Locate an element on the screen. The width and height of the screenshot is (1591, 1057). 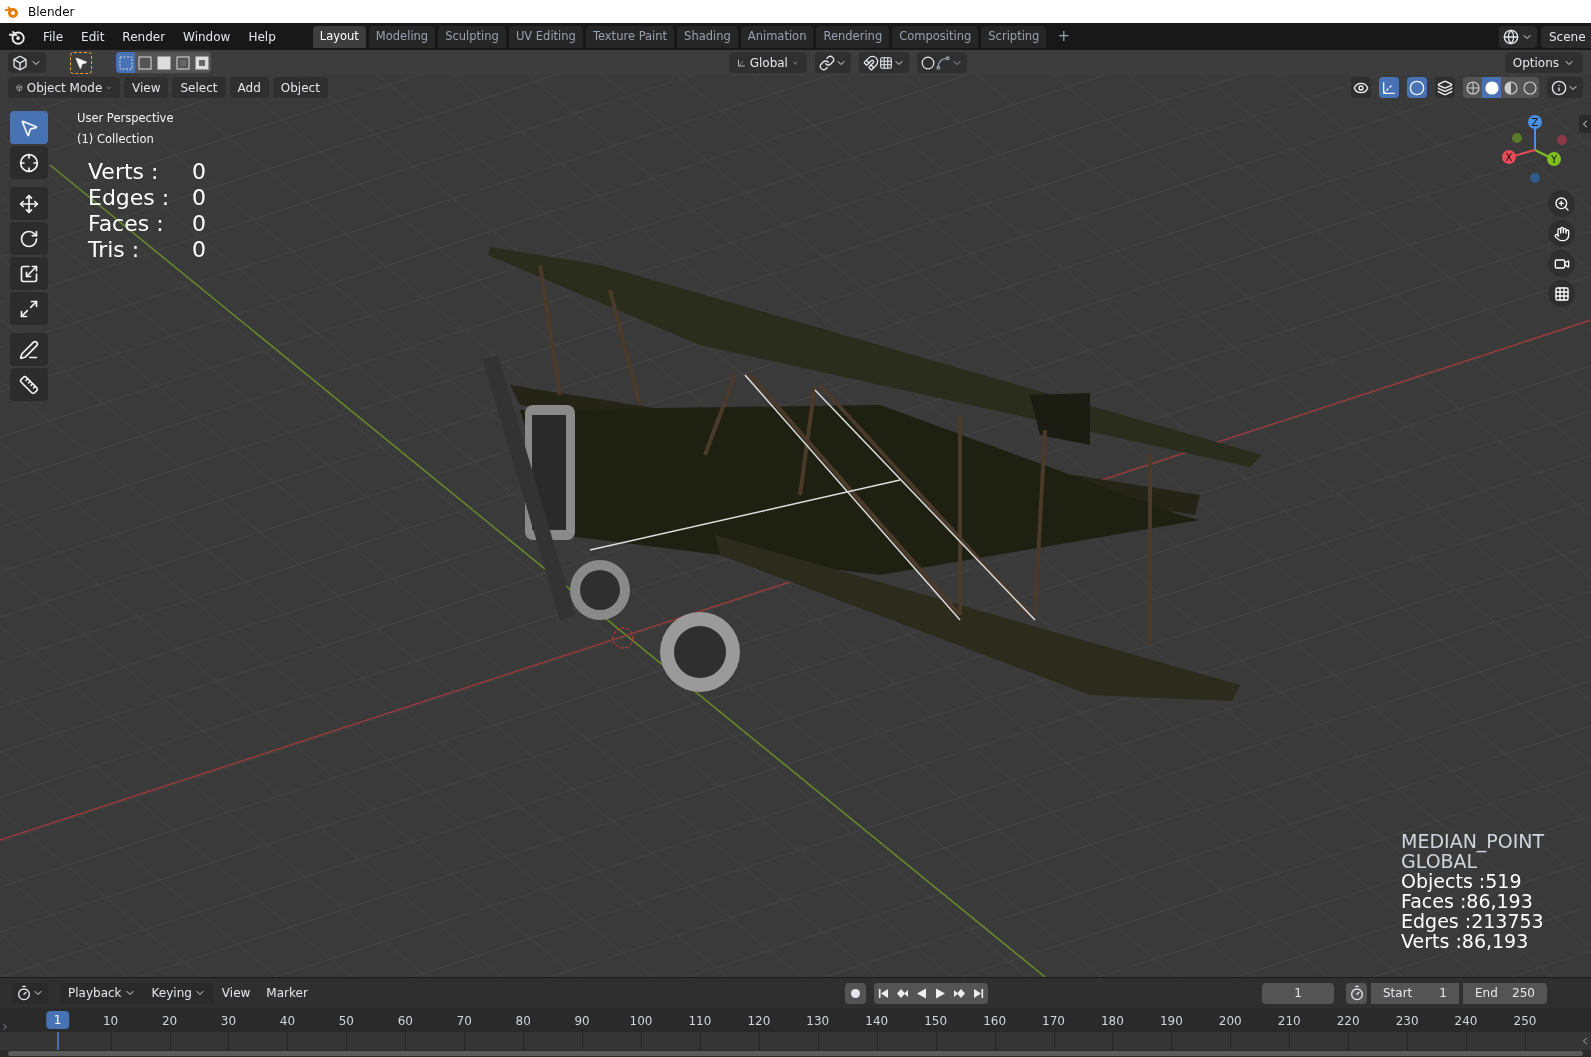
navigation-gizmo: Z X Y is located at coordinates (1535, 149).